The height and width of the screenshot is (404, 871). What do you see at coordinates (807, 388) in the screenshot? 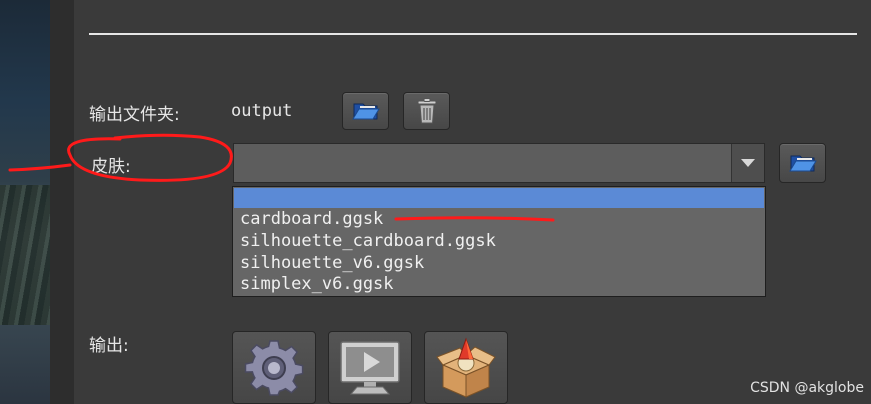
I see `watermark: CSDN @akglobe` at bounding box center [807, 388].